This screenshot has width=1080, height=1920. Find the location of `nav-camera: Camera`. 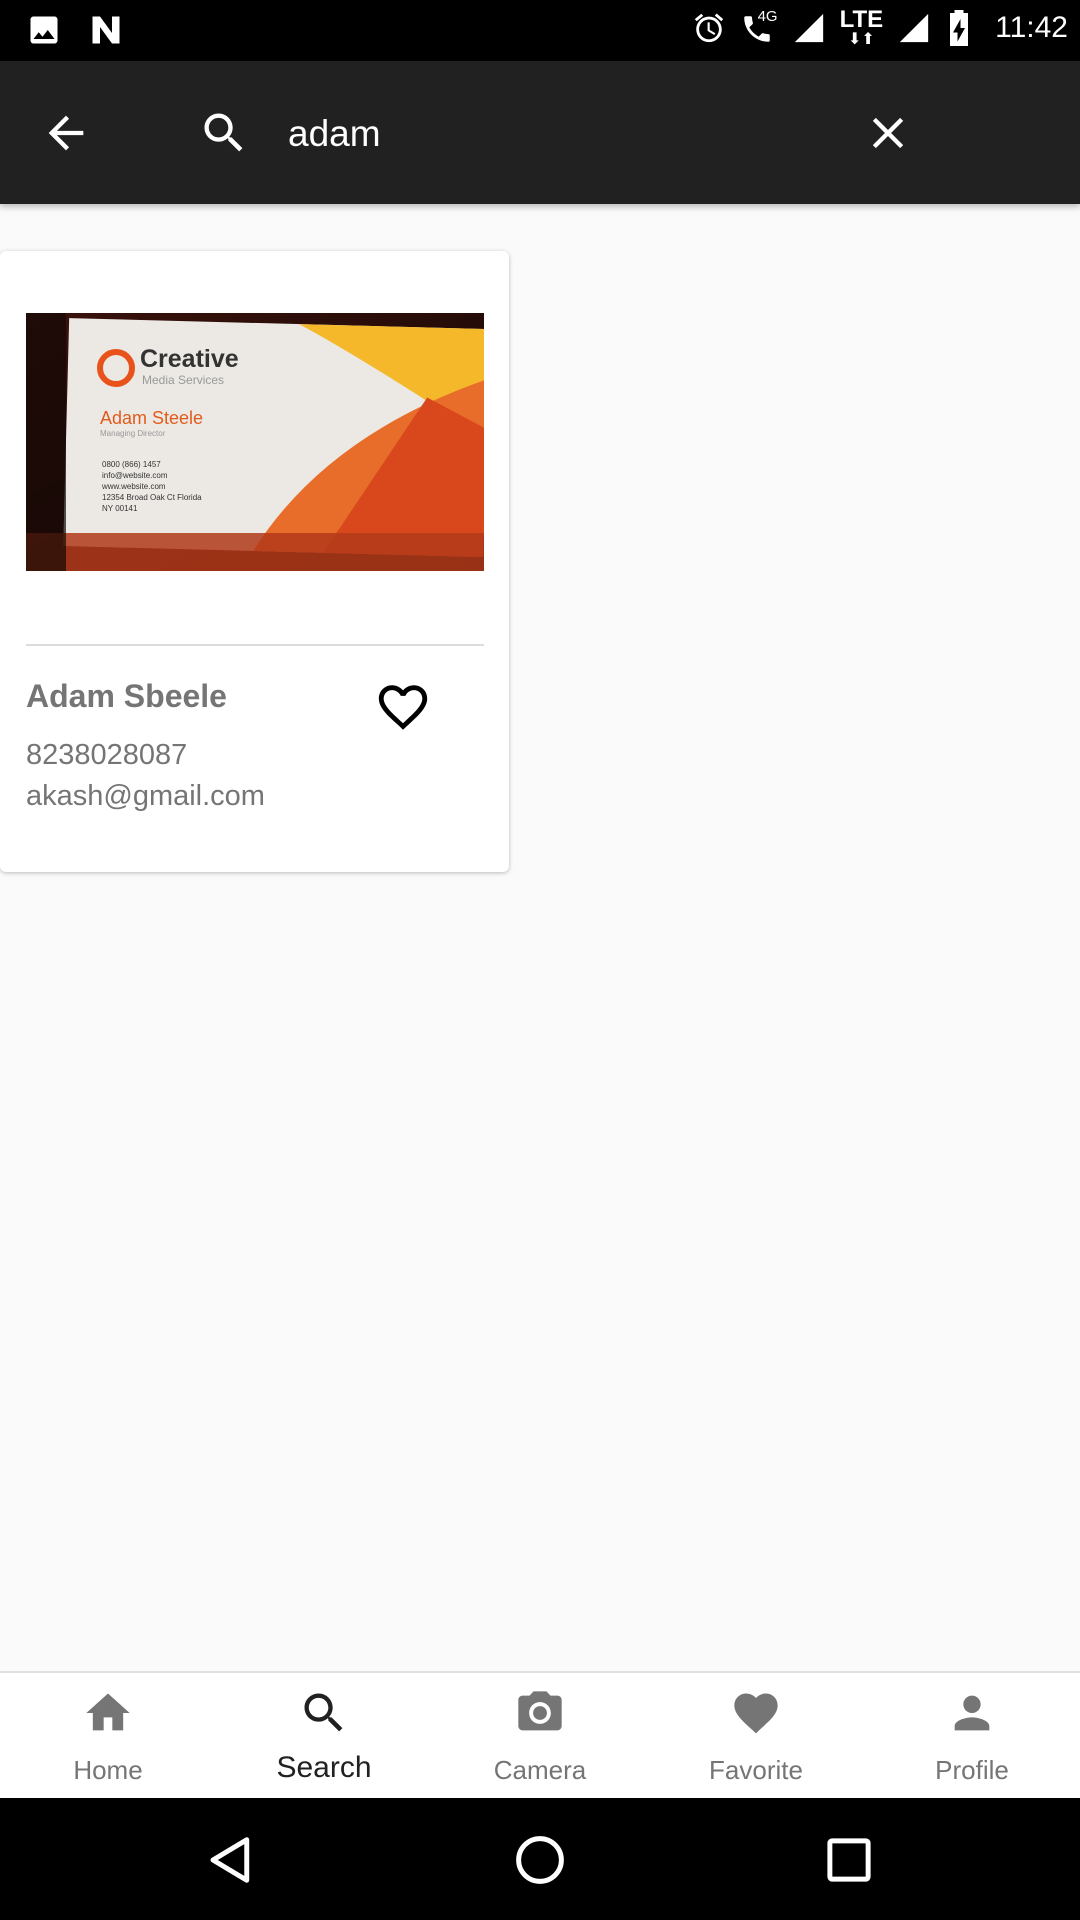

nav-camera: Camera is located at coordinates (540, 1736).